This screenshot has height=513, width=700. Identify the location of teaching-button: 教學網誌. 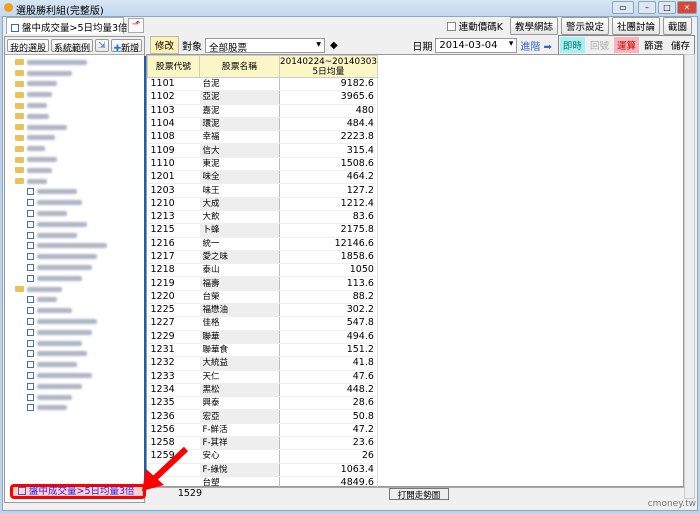
(533, 26).